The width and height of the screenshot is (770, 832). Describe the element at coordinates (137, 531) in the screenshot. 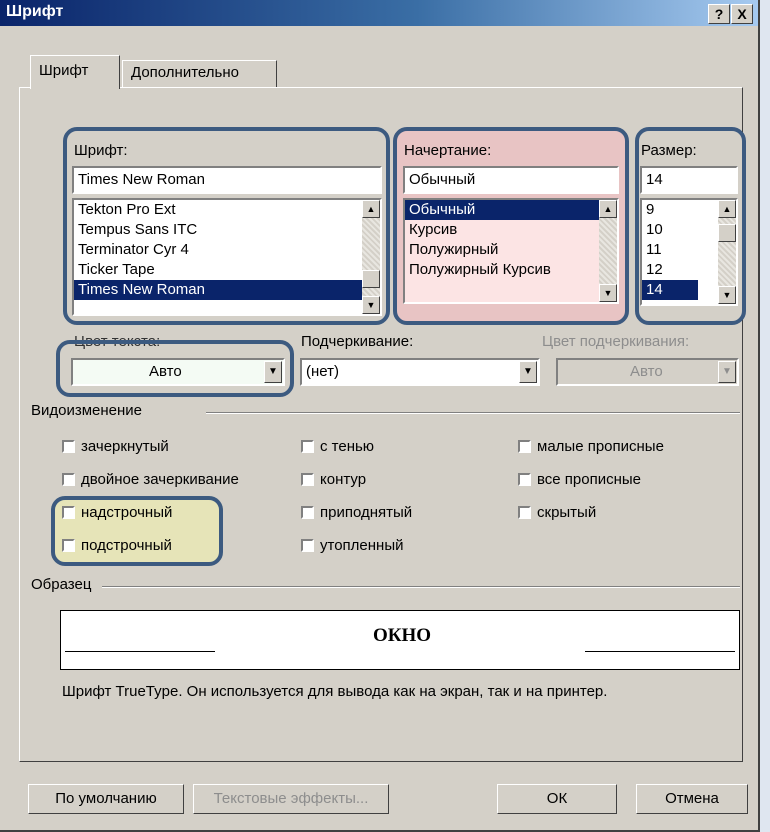

I see `effects-highlight-outline` at that location.